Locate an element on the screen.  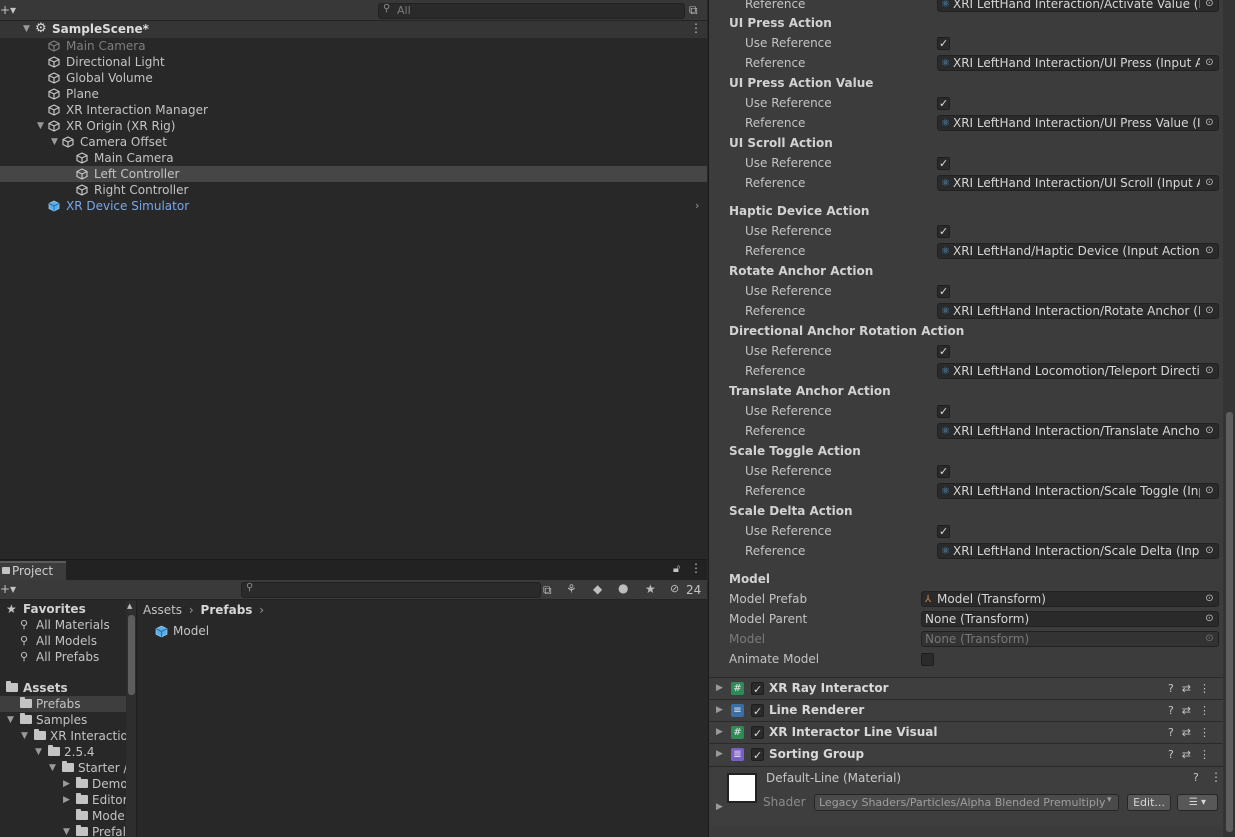
hierarchy-item: ▼ XR Origin (XR Rig) is located at coordinates (353, 126).